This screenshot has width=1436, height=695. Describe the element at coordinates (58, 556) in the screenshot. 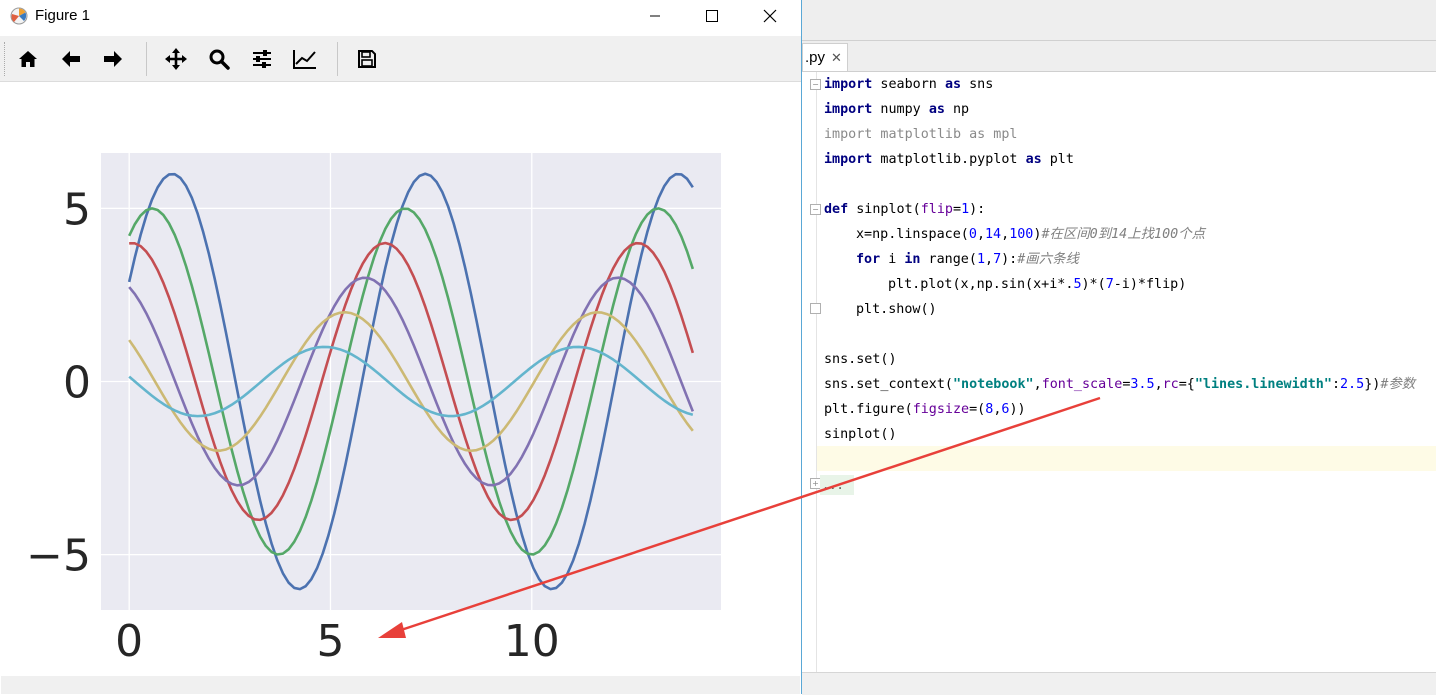

I see `y-tick-label: −5` at that location.